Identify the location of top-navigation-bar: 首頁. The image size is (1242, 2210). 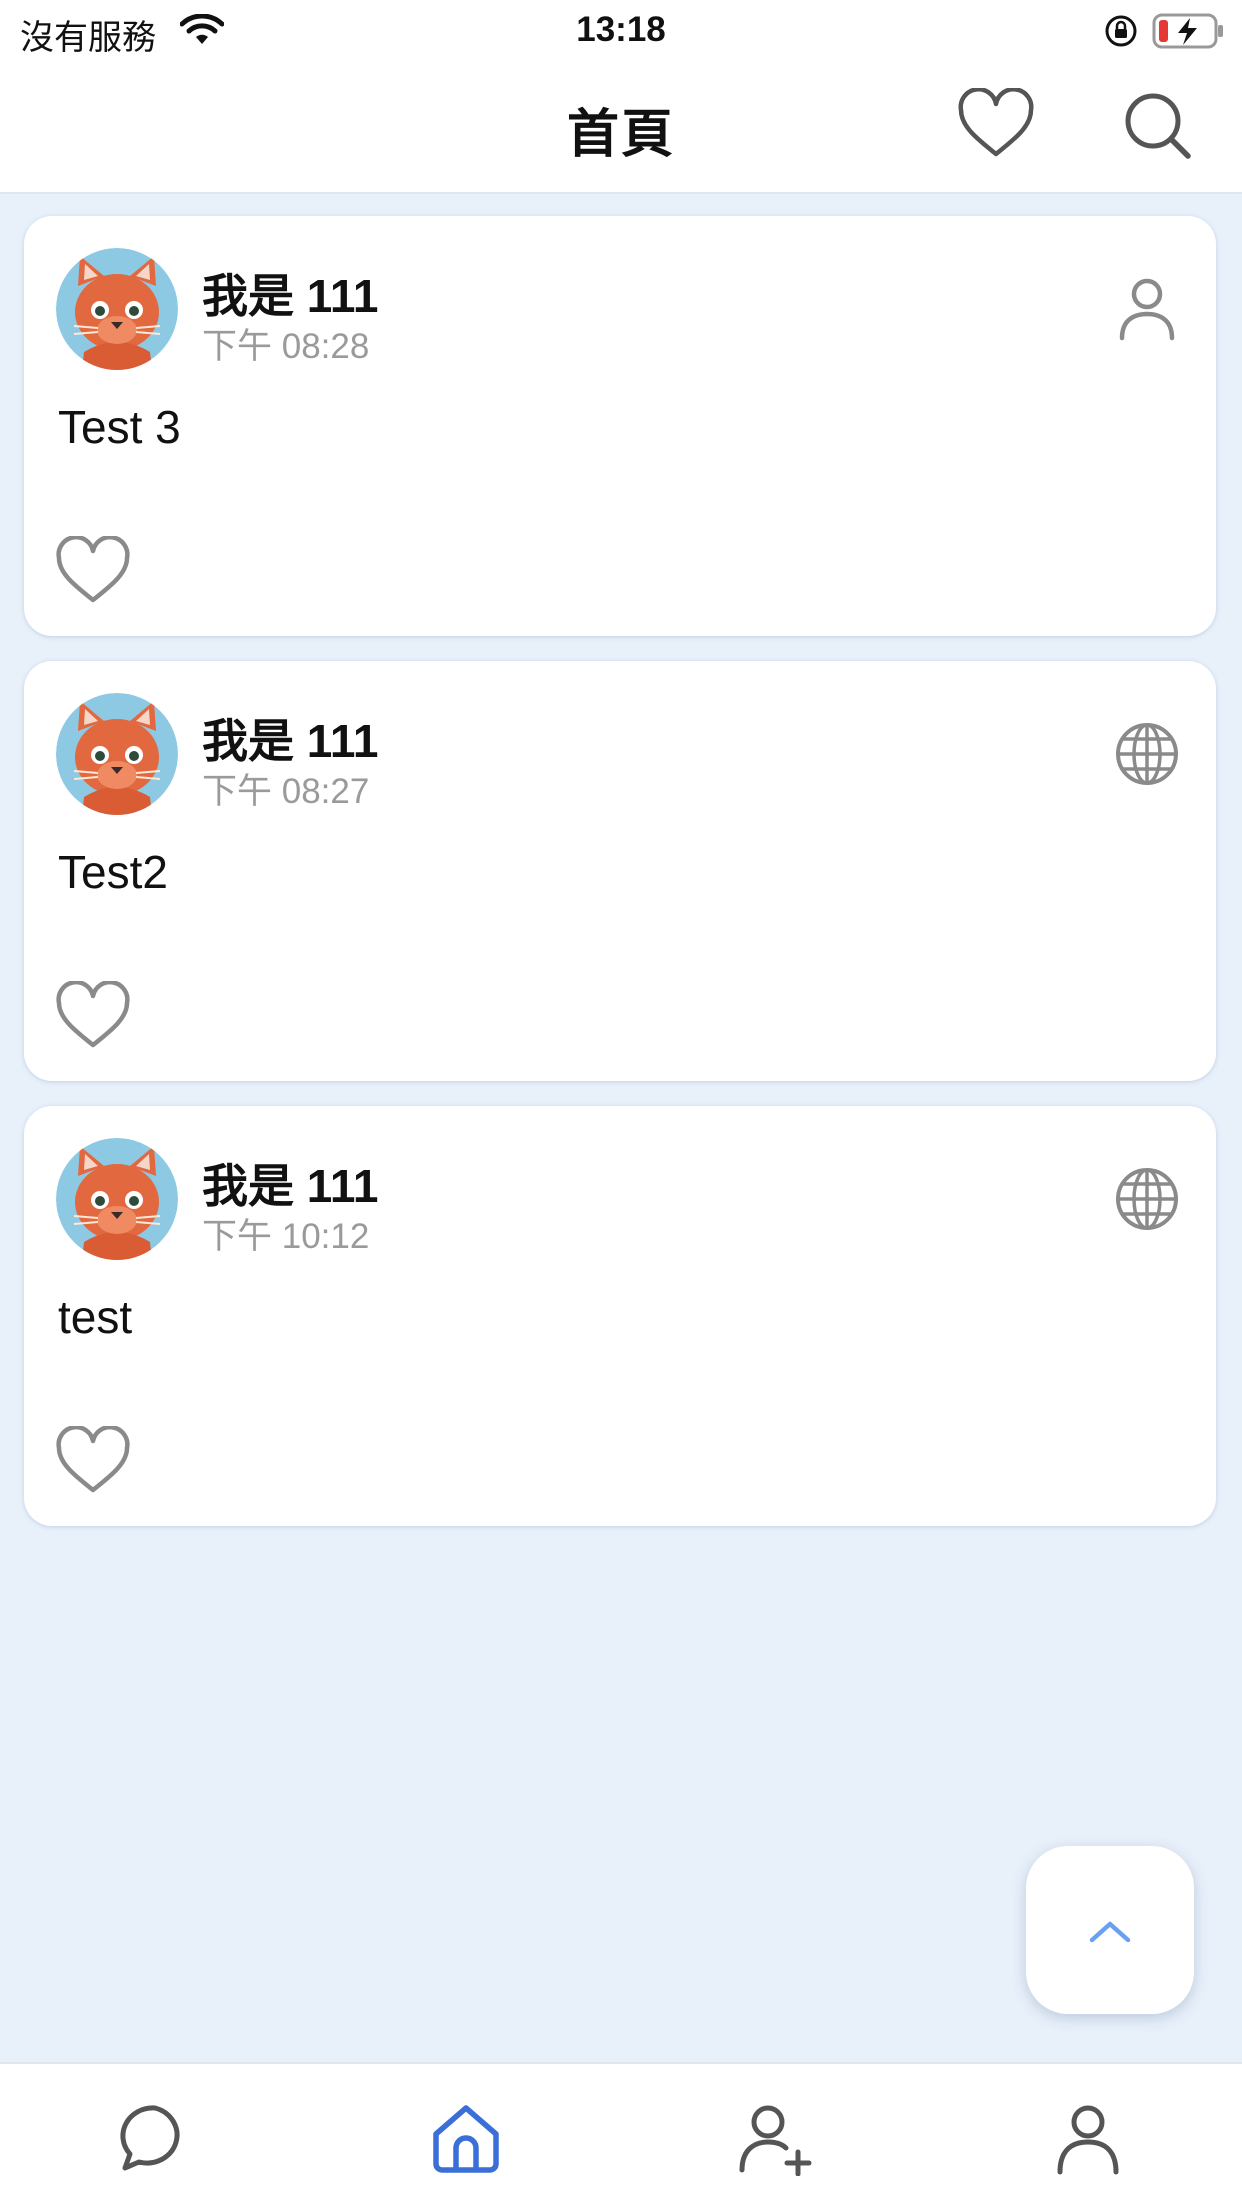
(621, 128).